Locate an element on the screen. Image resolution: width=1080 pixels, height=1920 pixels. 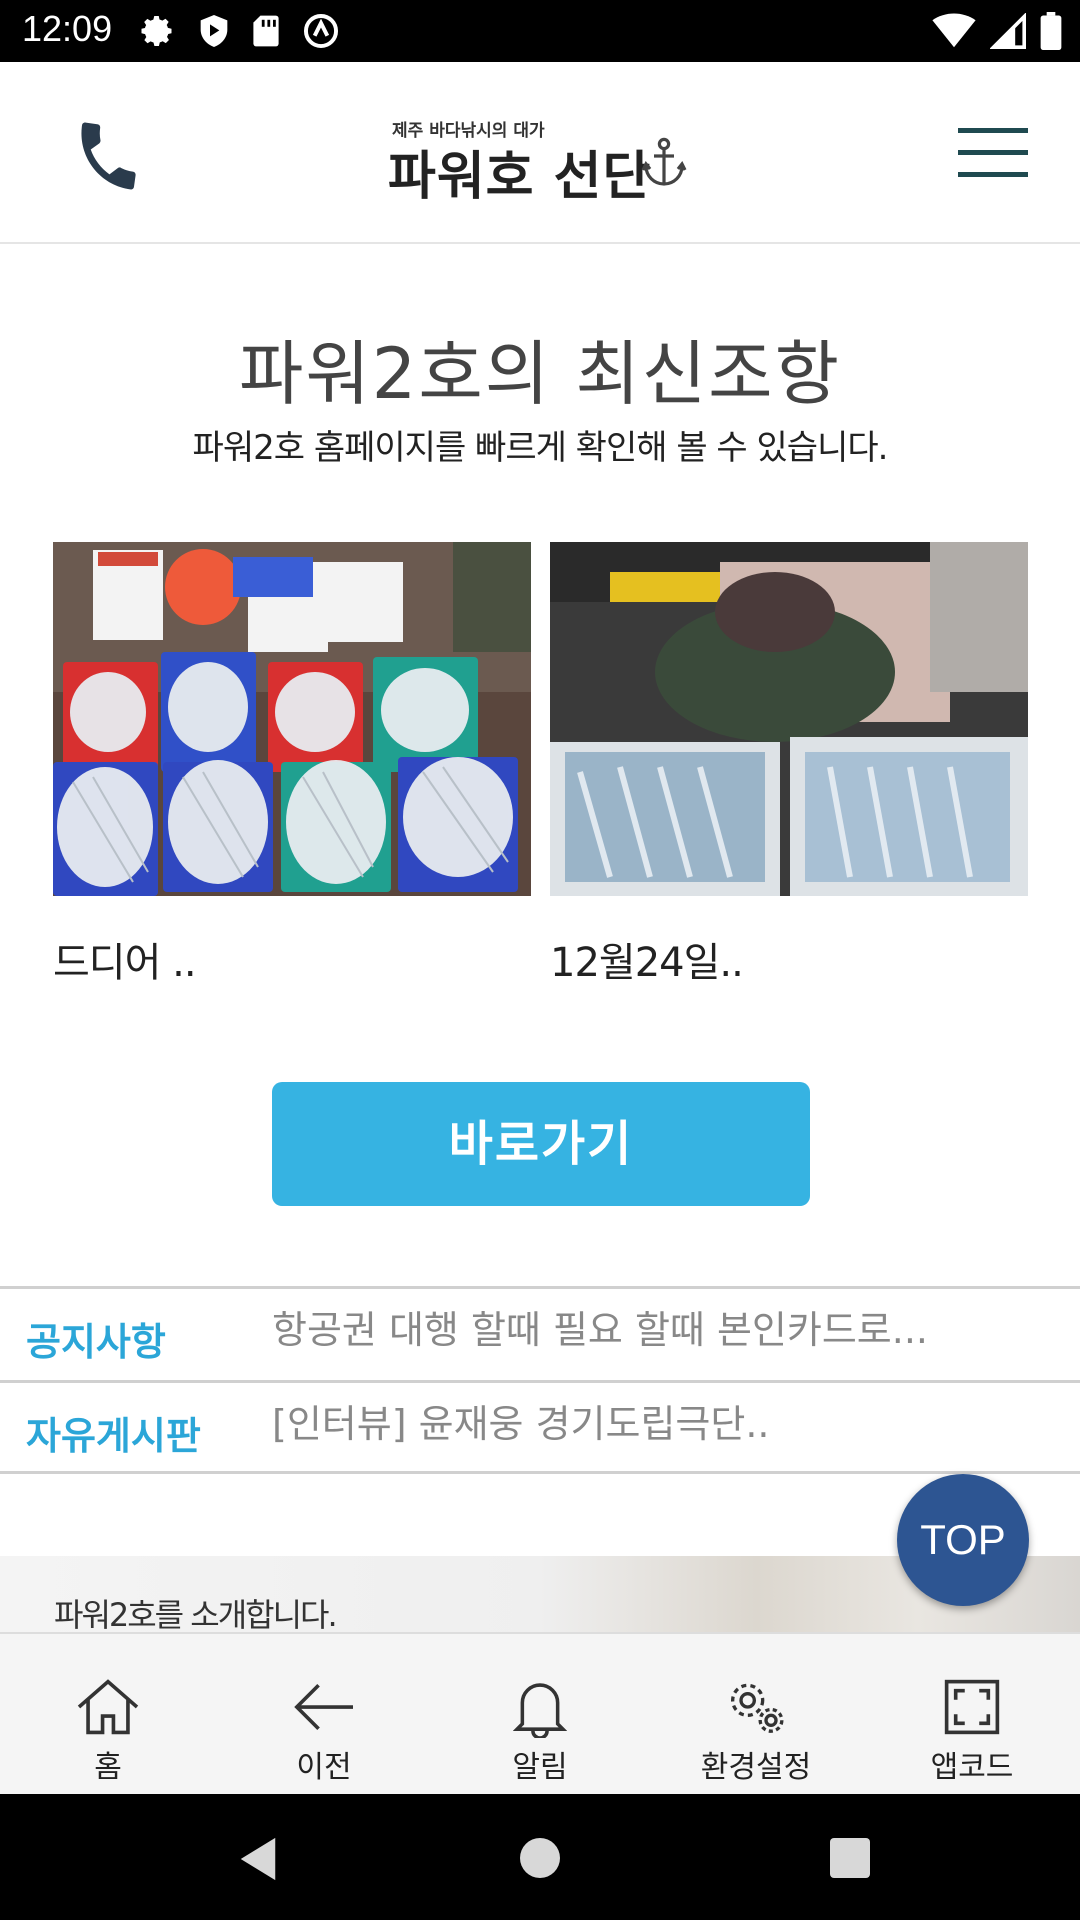
nav-label: 앱코드 is located at coordinates (972, 1767).